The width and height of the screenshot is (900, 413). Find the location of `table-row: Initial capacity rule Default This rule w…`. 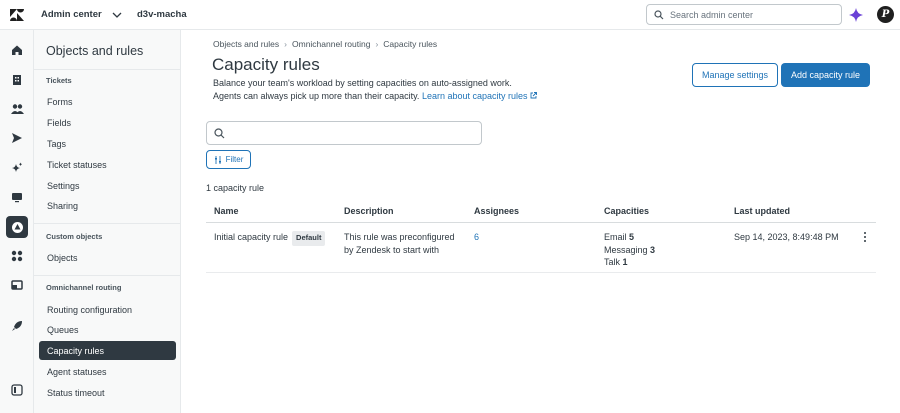

table-row: Initial capacity rule Default This rule w… is located at coordinates (541, 248).